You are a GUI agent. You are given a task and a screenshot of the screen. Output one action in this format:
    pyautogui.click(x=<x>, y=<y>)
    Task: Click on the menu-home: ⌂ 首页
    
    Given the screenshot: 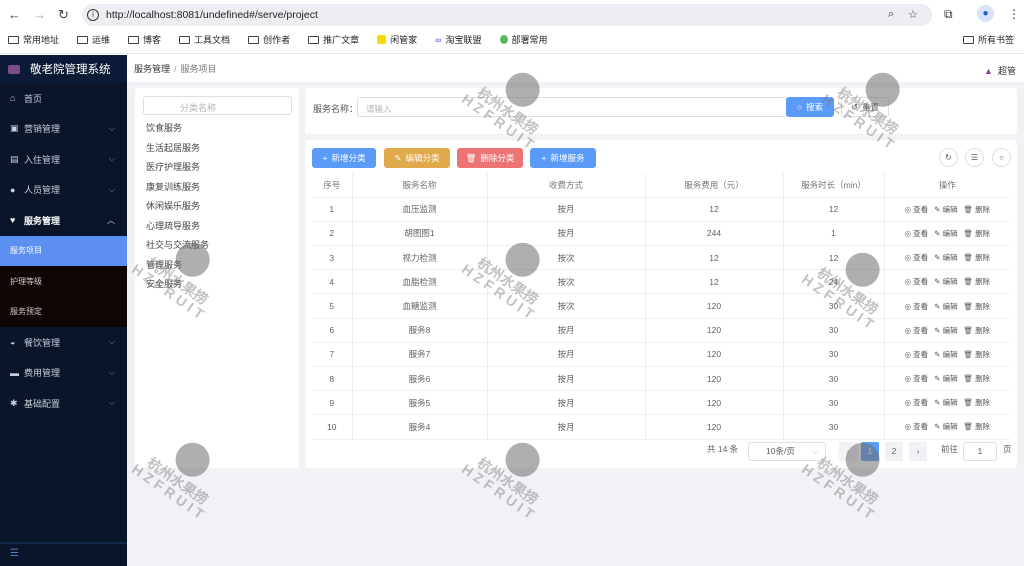 What is the action you would take?
    pyautogui.click(x=63, y=98)
    